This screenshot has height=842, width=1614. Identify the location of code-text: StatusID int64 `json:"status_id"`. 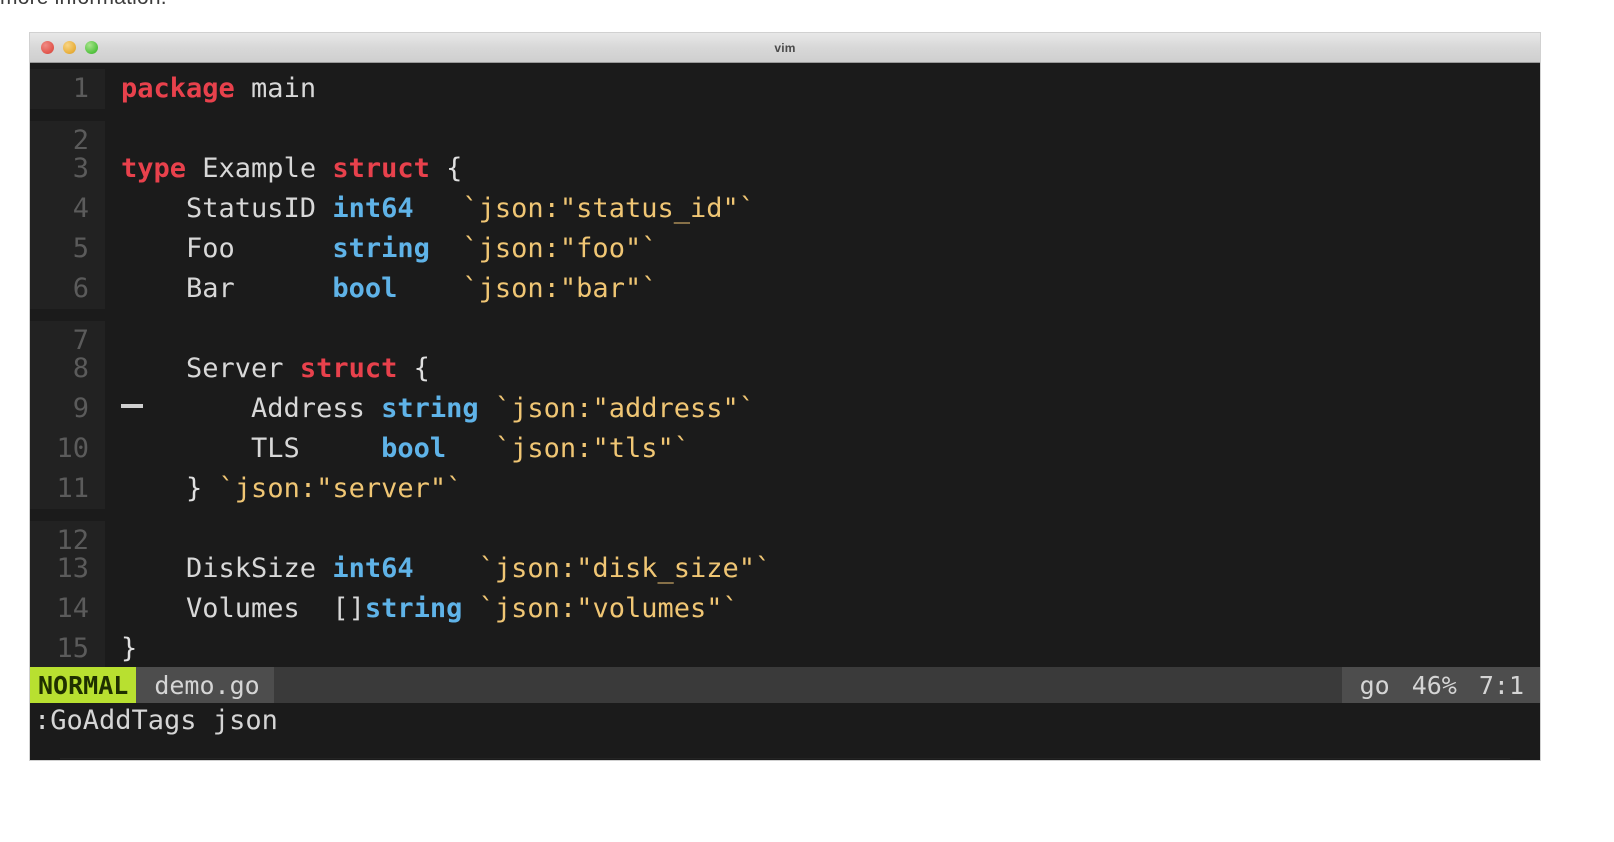
(430, 209).